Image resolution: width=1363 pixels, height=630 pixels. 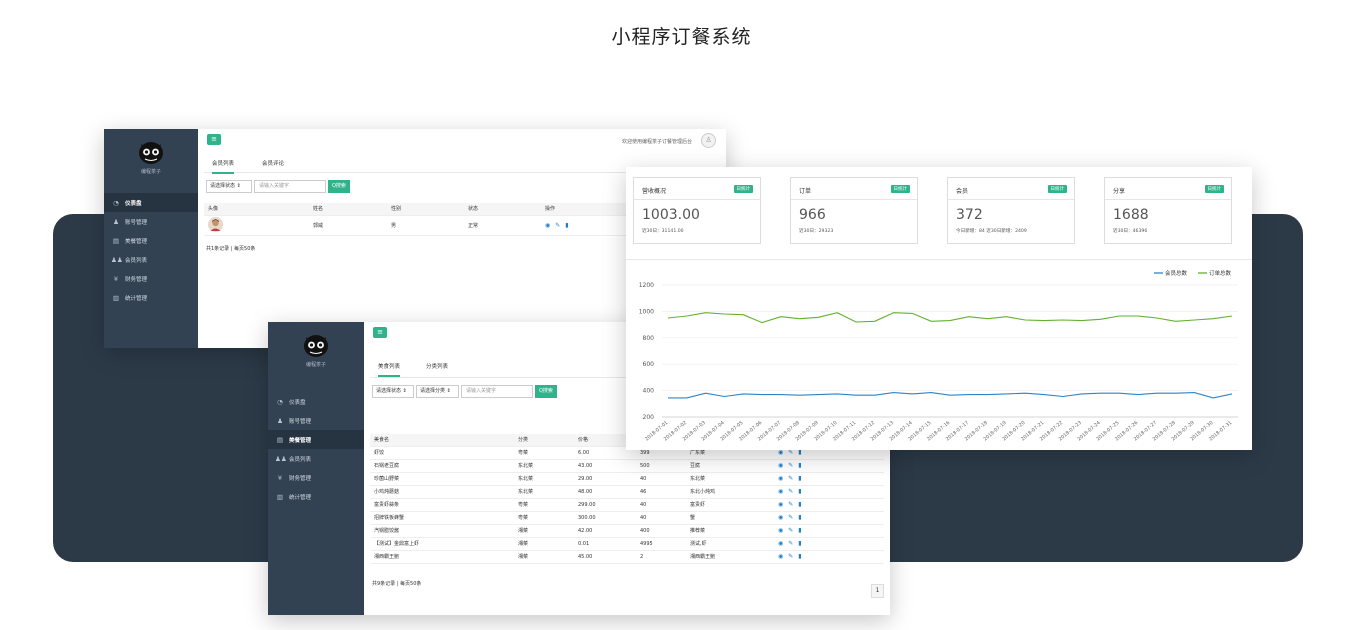 What do you see at coordinates (649, 364) in the screenshot?
I see `y-tick-label: 600` at bounding box center [649, 364].